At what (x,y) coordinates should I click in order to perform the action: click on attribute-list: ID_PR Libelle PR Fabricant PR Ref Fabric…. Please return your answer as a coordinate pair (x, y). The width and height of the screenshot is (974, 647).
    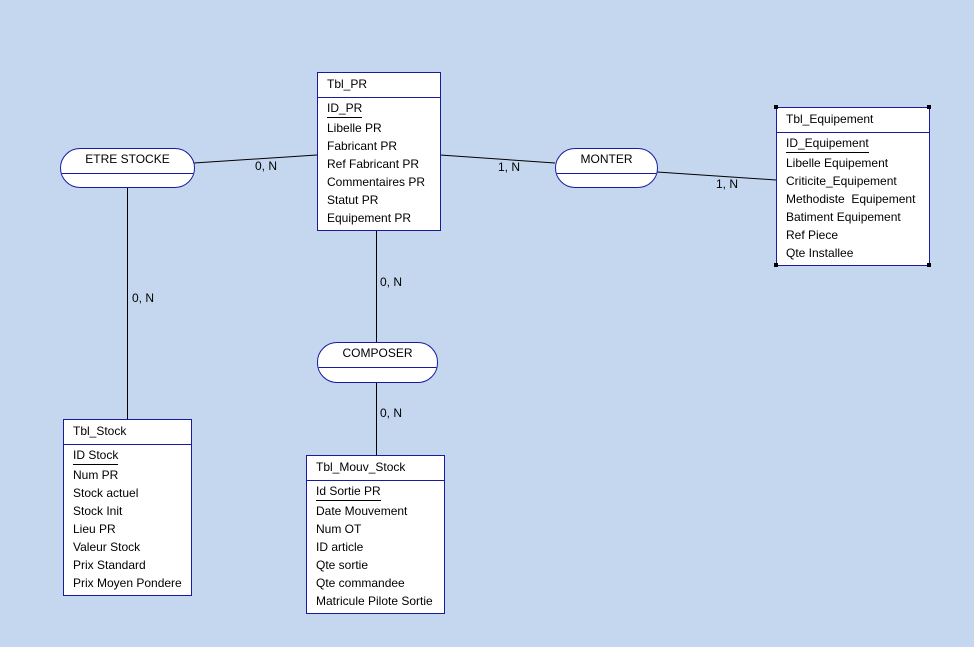
    Looking at the image, I should click on (379, 162).